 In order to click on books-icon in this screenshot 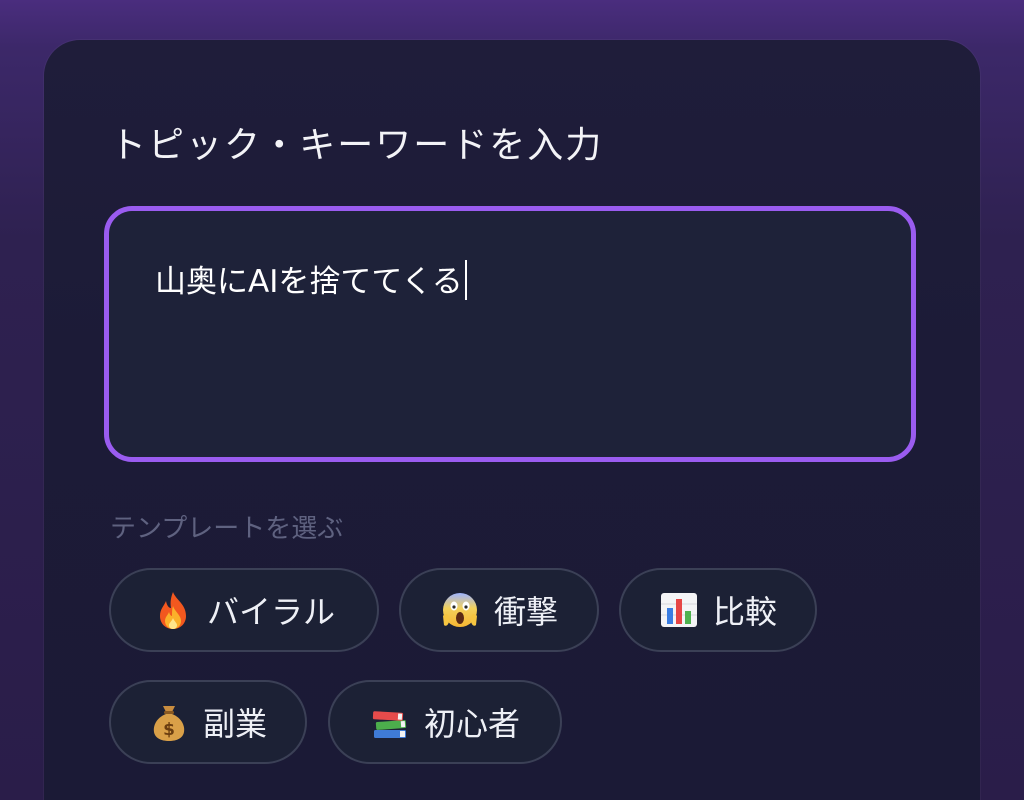, I will do `click(390, 722)`.